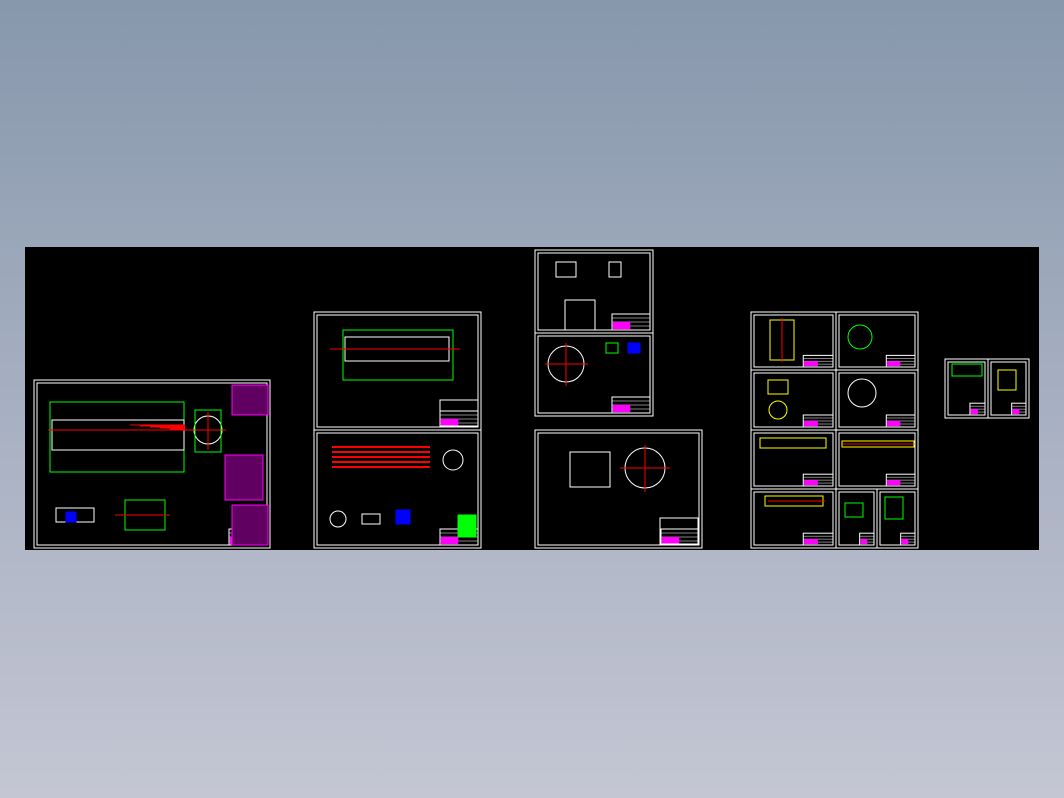  Describe the element at coordinates (811, 541) in the screenshot. I see `sheet-part-r4c1-title-block-text` at that location.